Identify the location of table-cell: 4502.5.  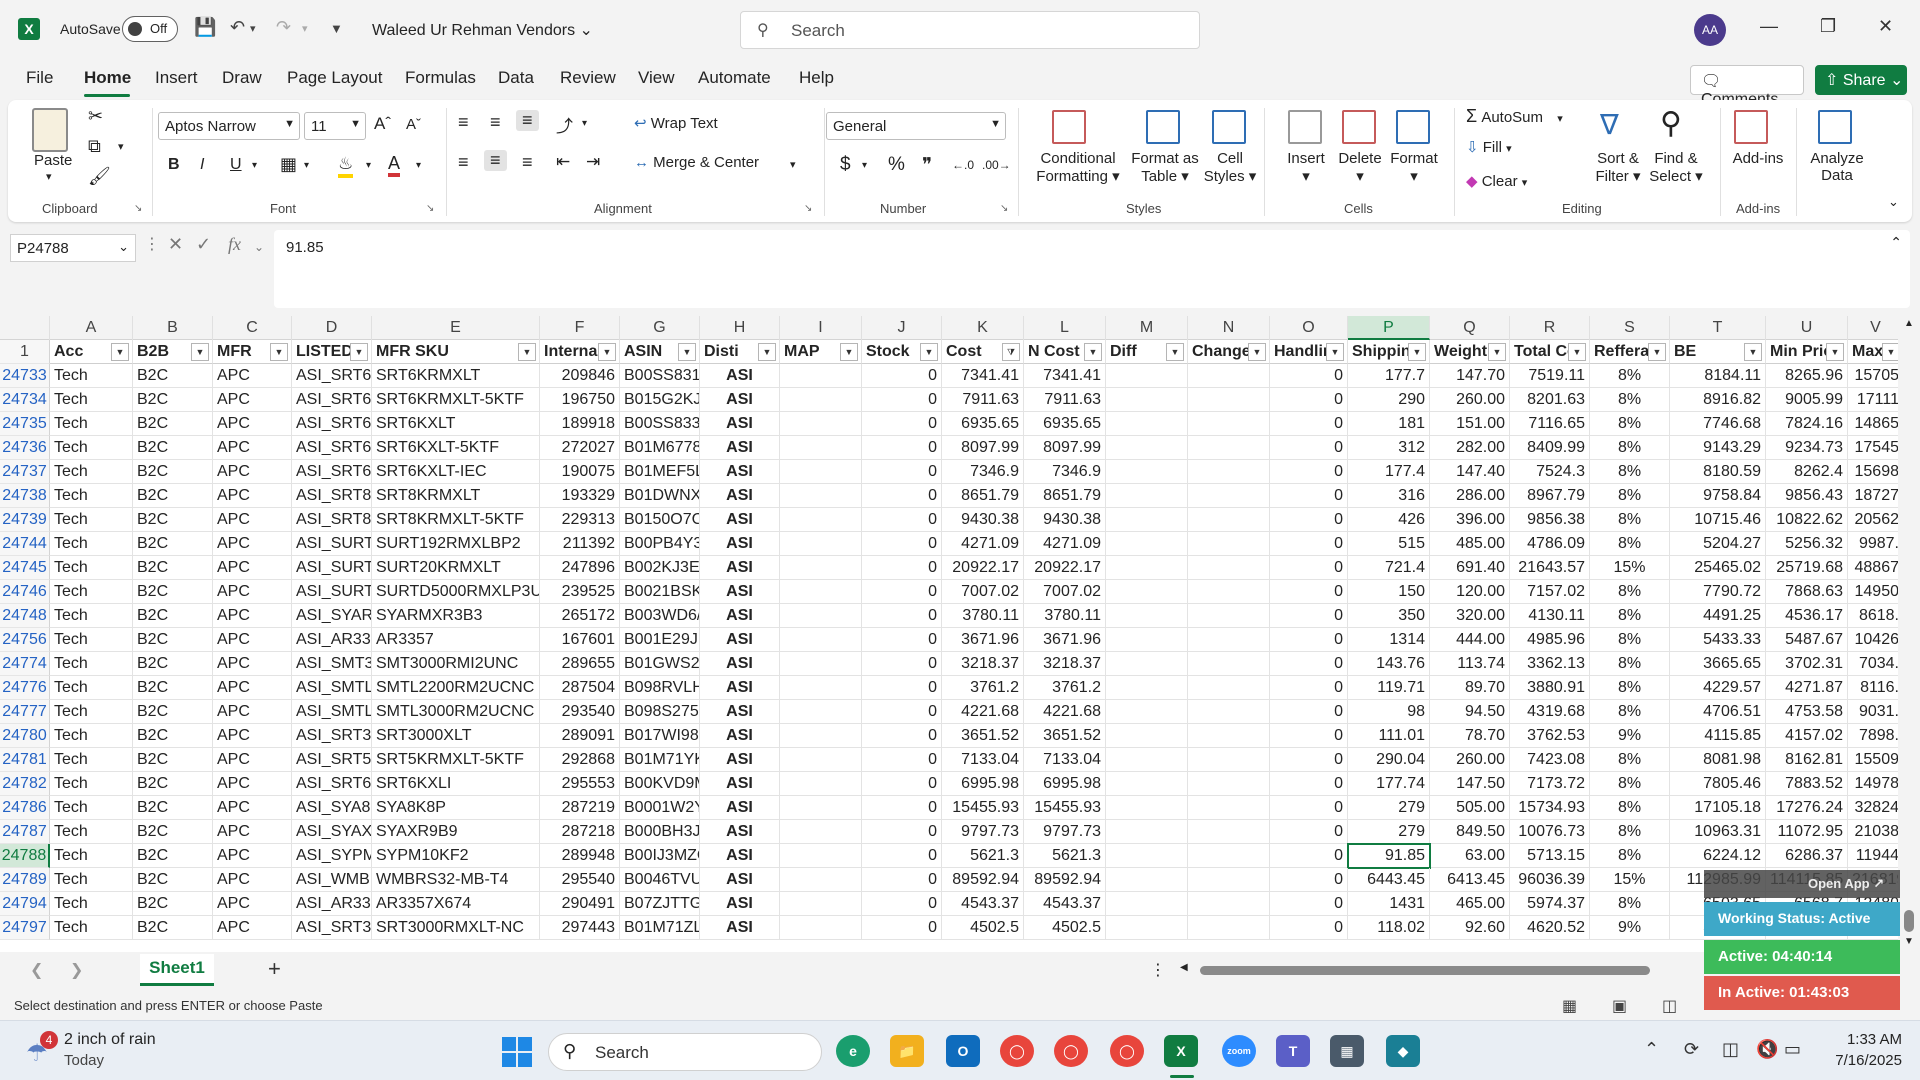
(1065, 928).